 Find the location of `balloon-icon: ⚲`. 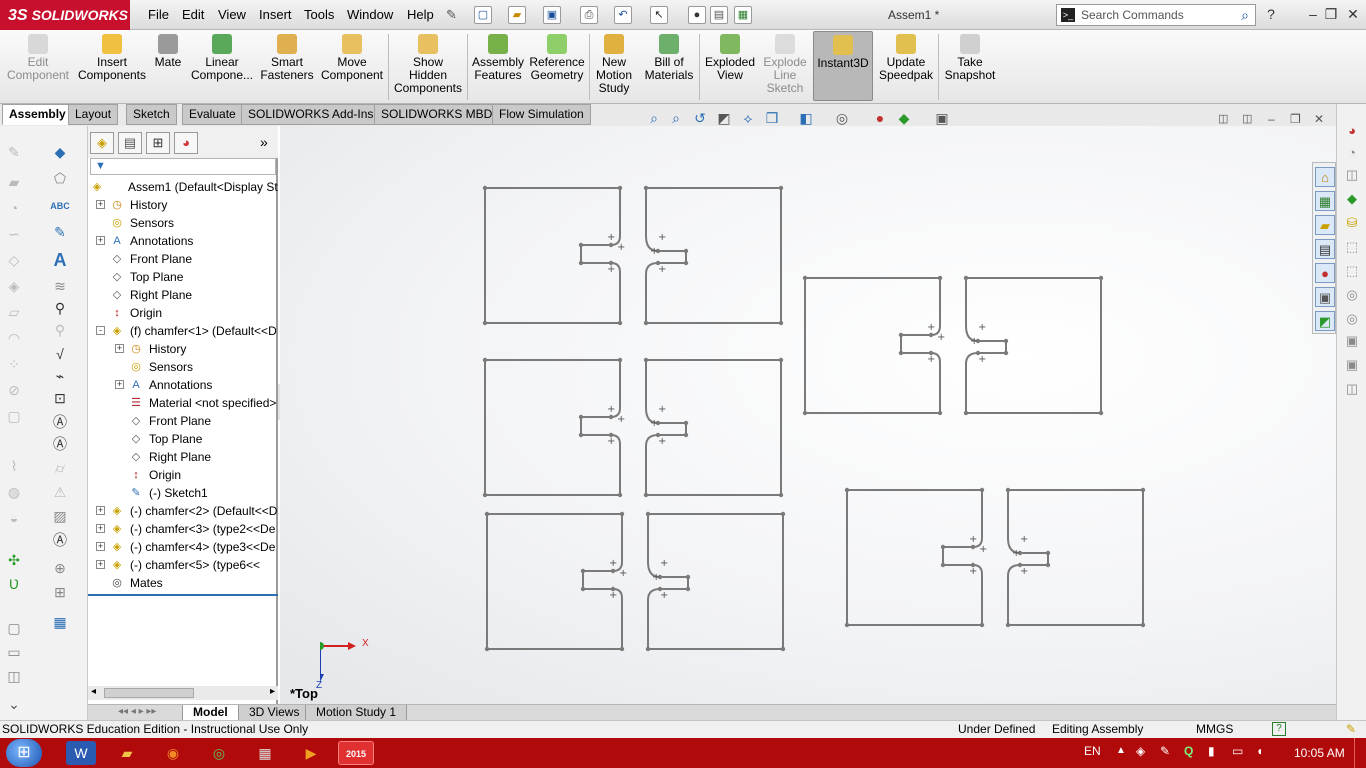

balloon-icon: ⚲ is located at coordinates (60, 308).